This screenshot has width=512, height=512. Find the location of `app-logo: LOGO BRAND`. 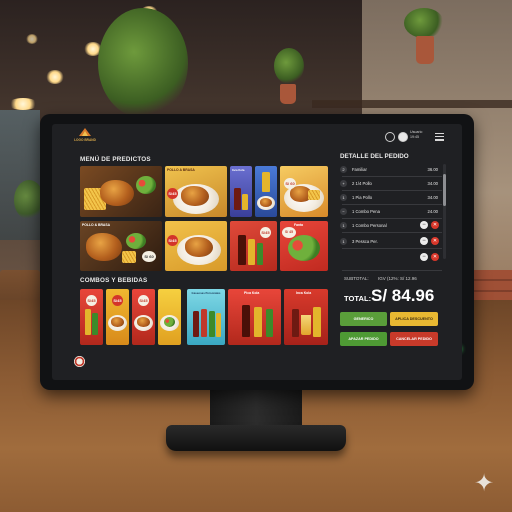

app-logo: LOGO BRAND is located at coordinates (85, 136).